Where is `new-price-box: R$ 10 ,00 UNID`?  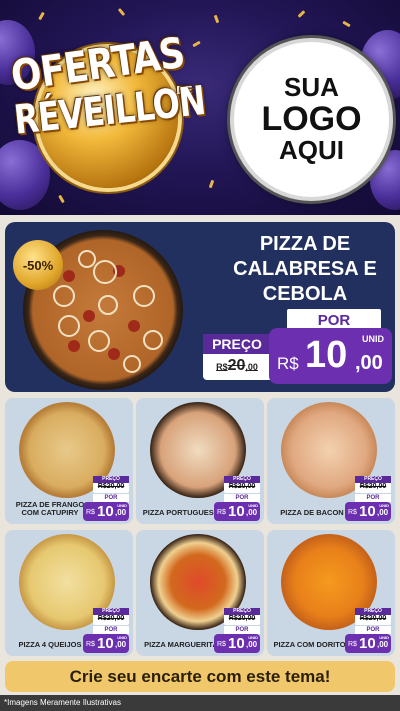 new-price-box: R$ 10 ,00 UNID is located at coordinates (330, 356).